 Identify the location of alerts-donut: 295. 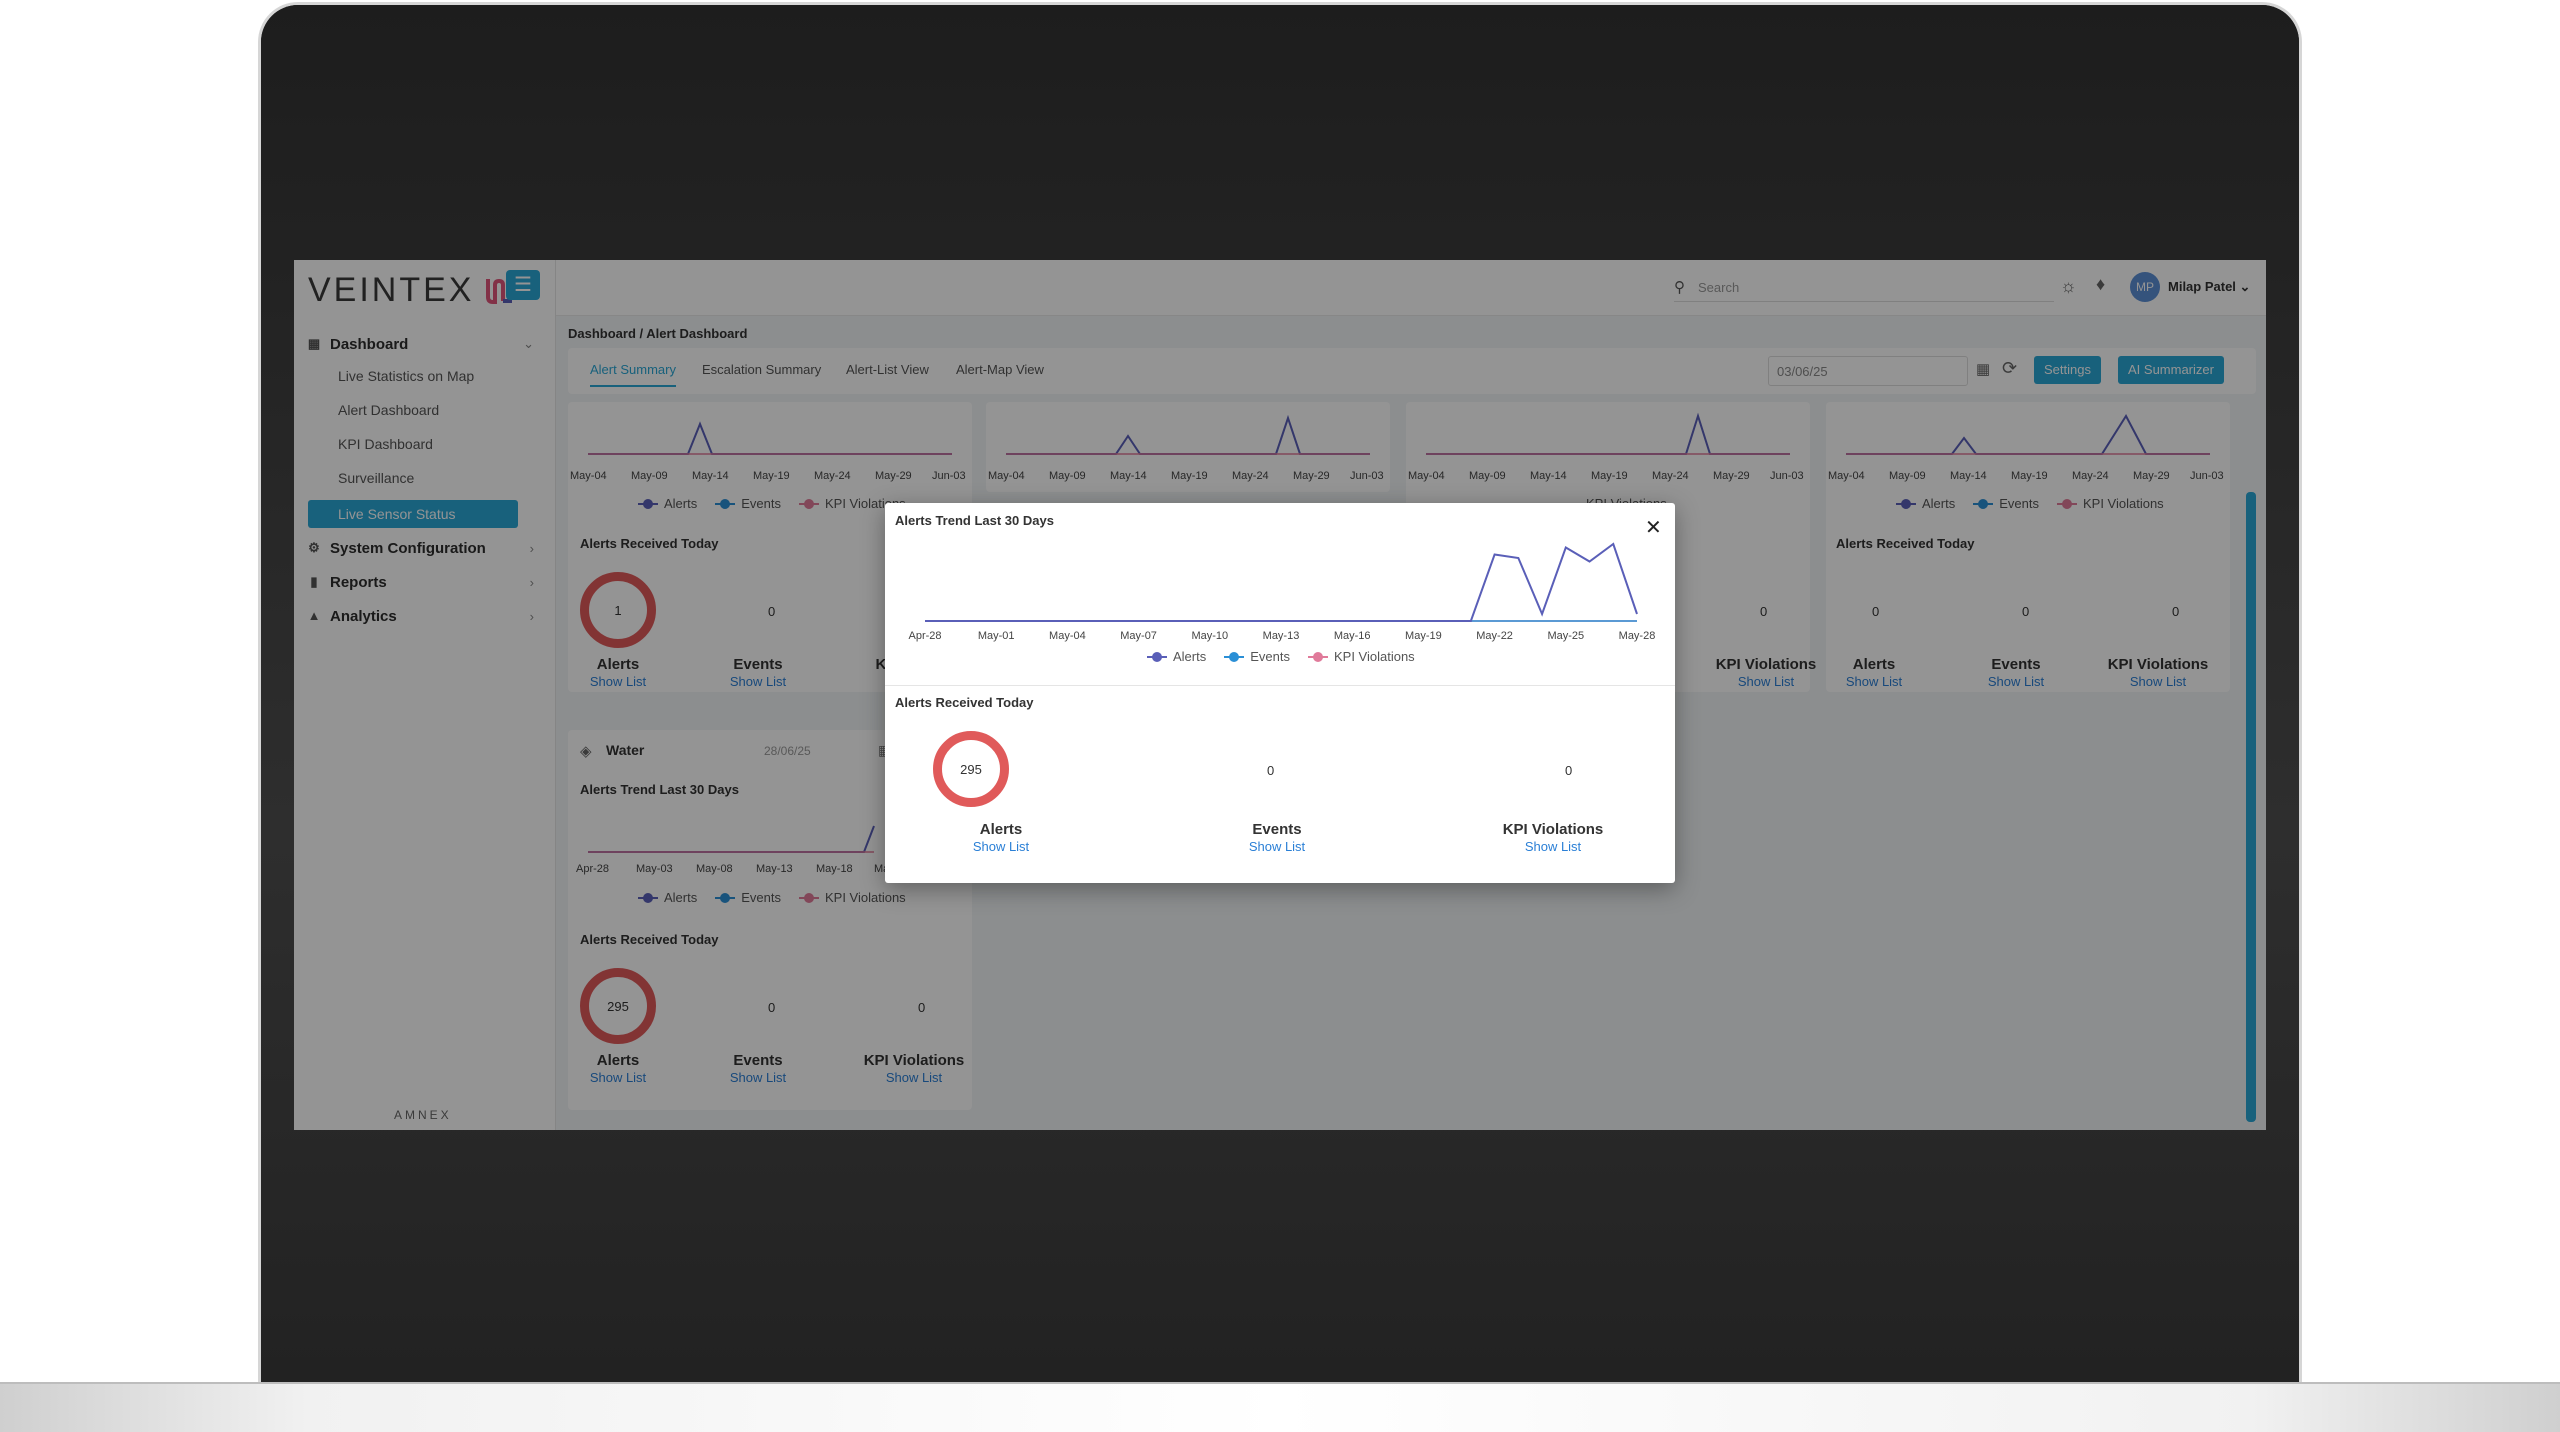
(971, 769).